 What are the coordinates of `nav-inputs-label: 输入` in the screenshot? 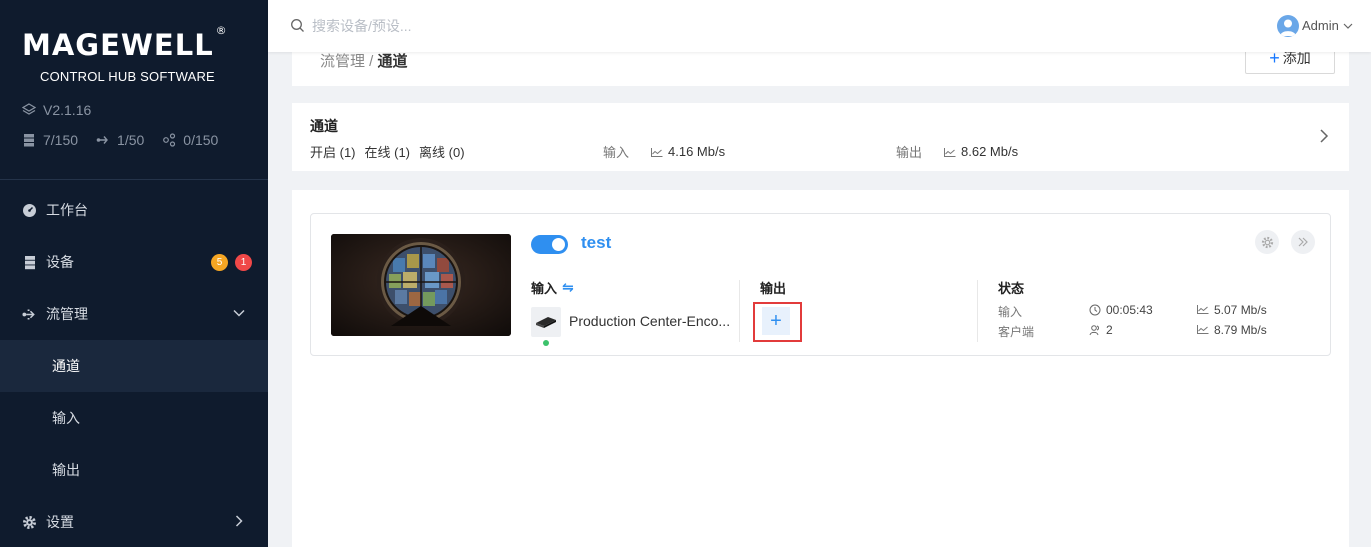 It's located at (66, 418).